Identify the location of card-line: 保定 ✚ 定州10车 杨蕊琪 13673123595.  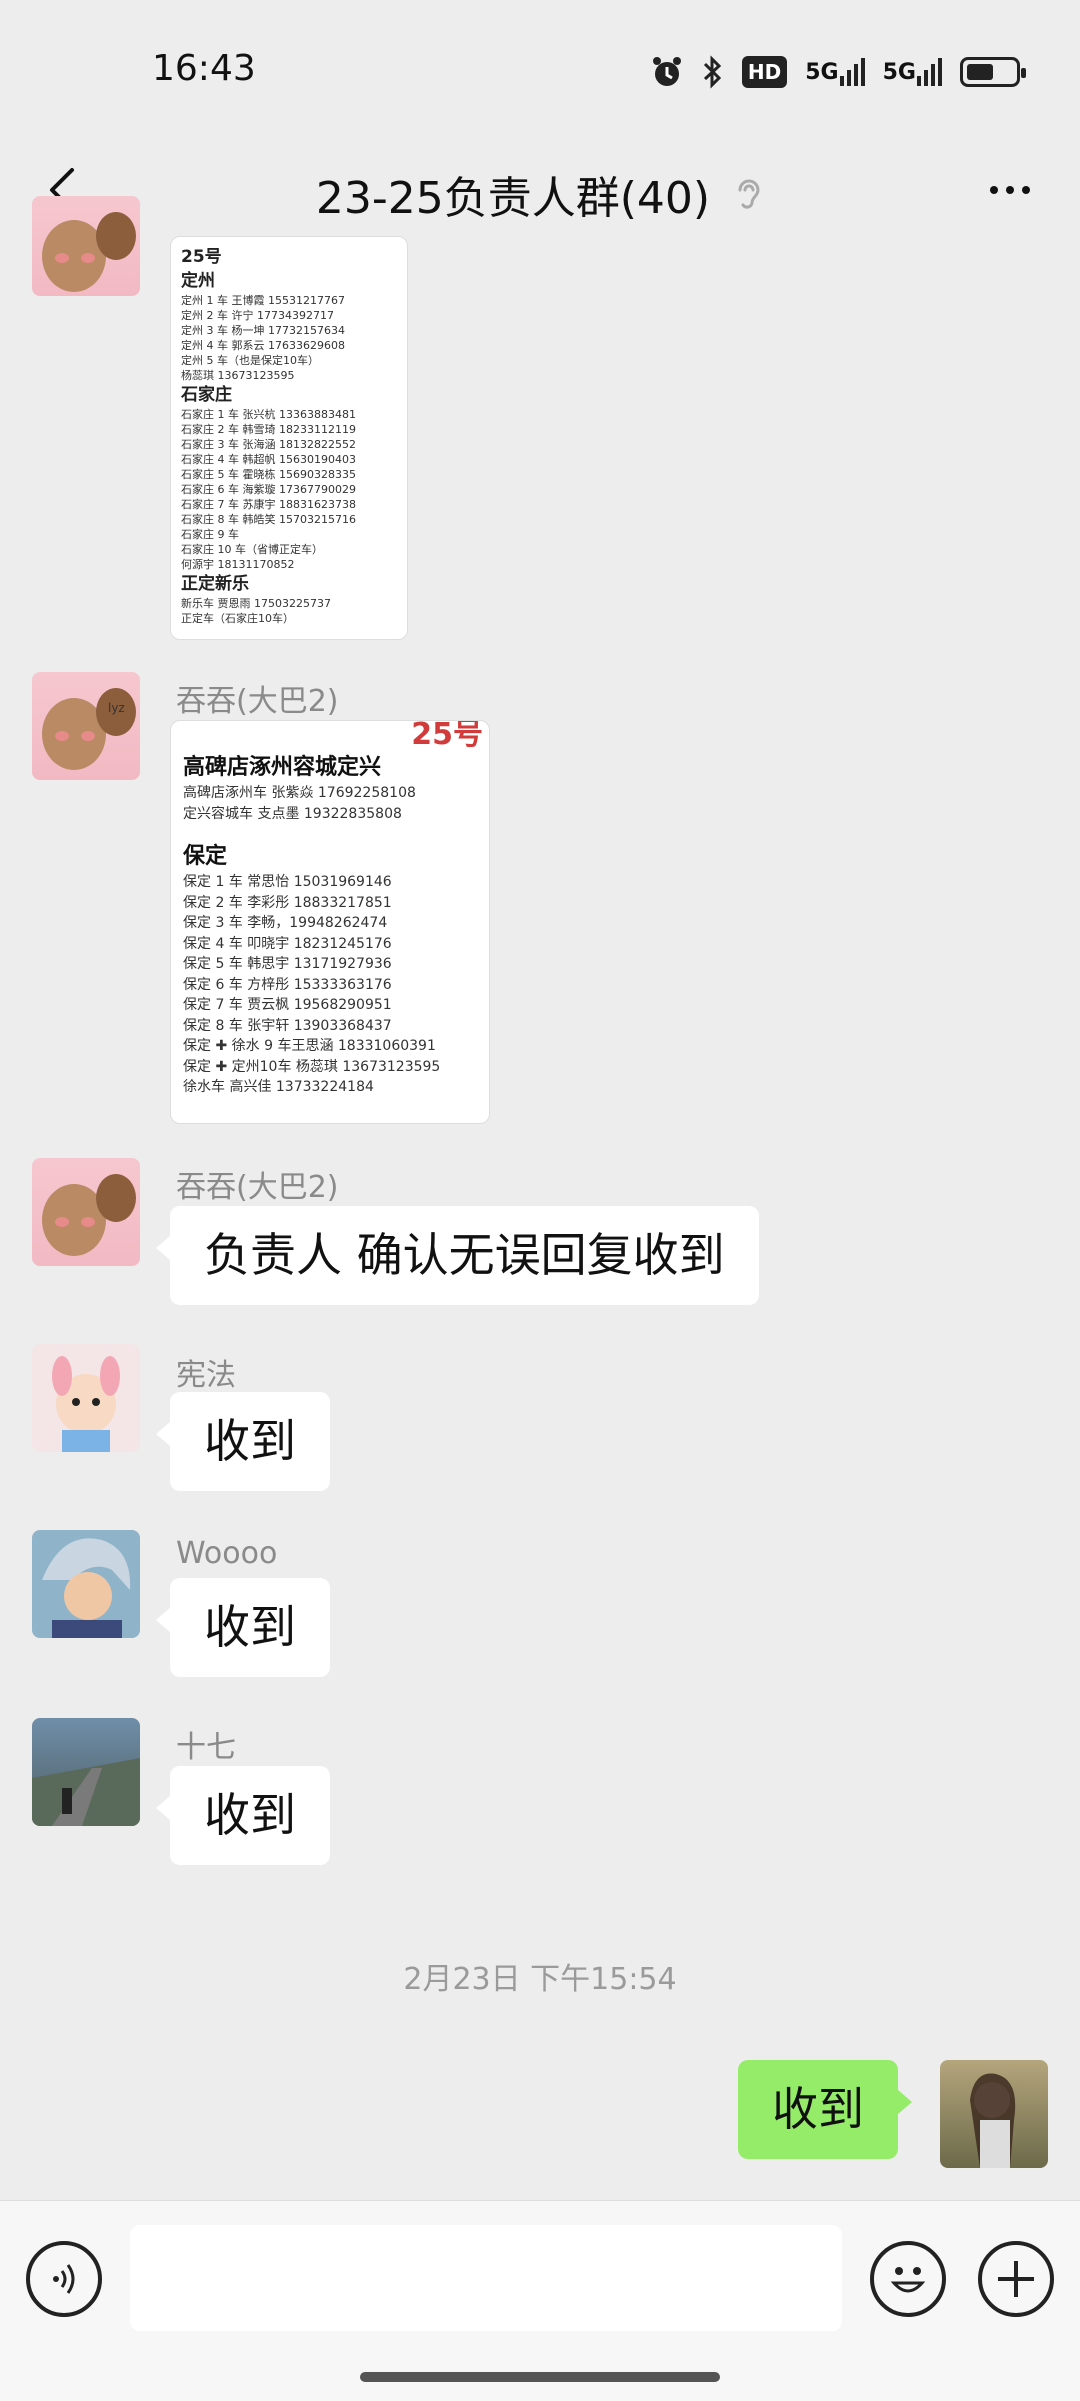
(312, 1066).